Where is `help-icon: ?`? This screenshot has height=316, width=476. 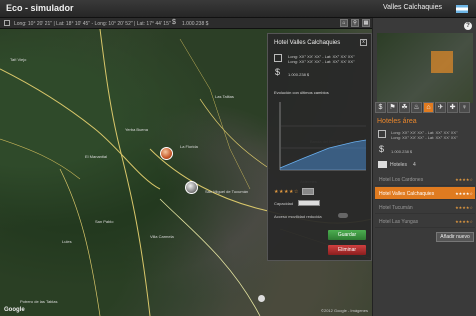 help-icon: ? is located at coordinates (468, 26).